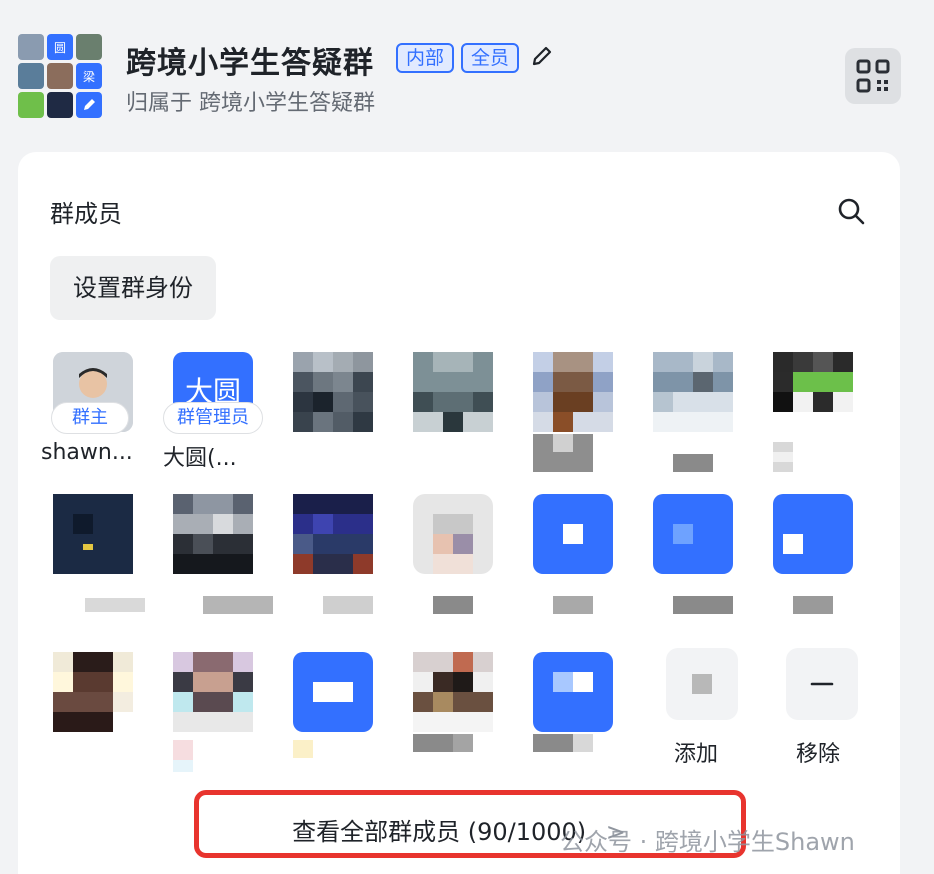 Image resolution: width=934 pixels, height=874 pixels. Describe the element at coordinates (425, 58) in the screenshot. I see `tag-internal: 内部` at that location.